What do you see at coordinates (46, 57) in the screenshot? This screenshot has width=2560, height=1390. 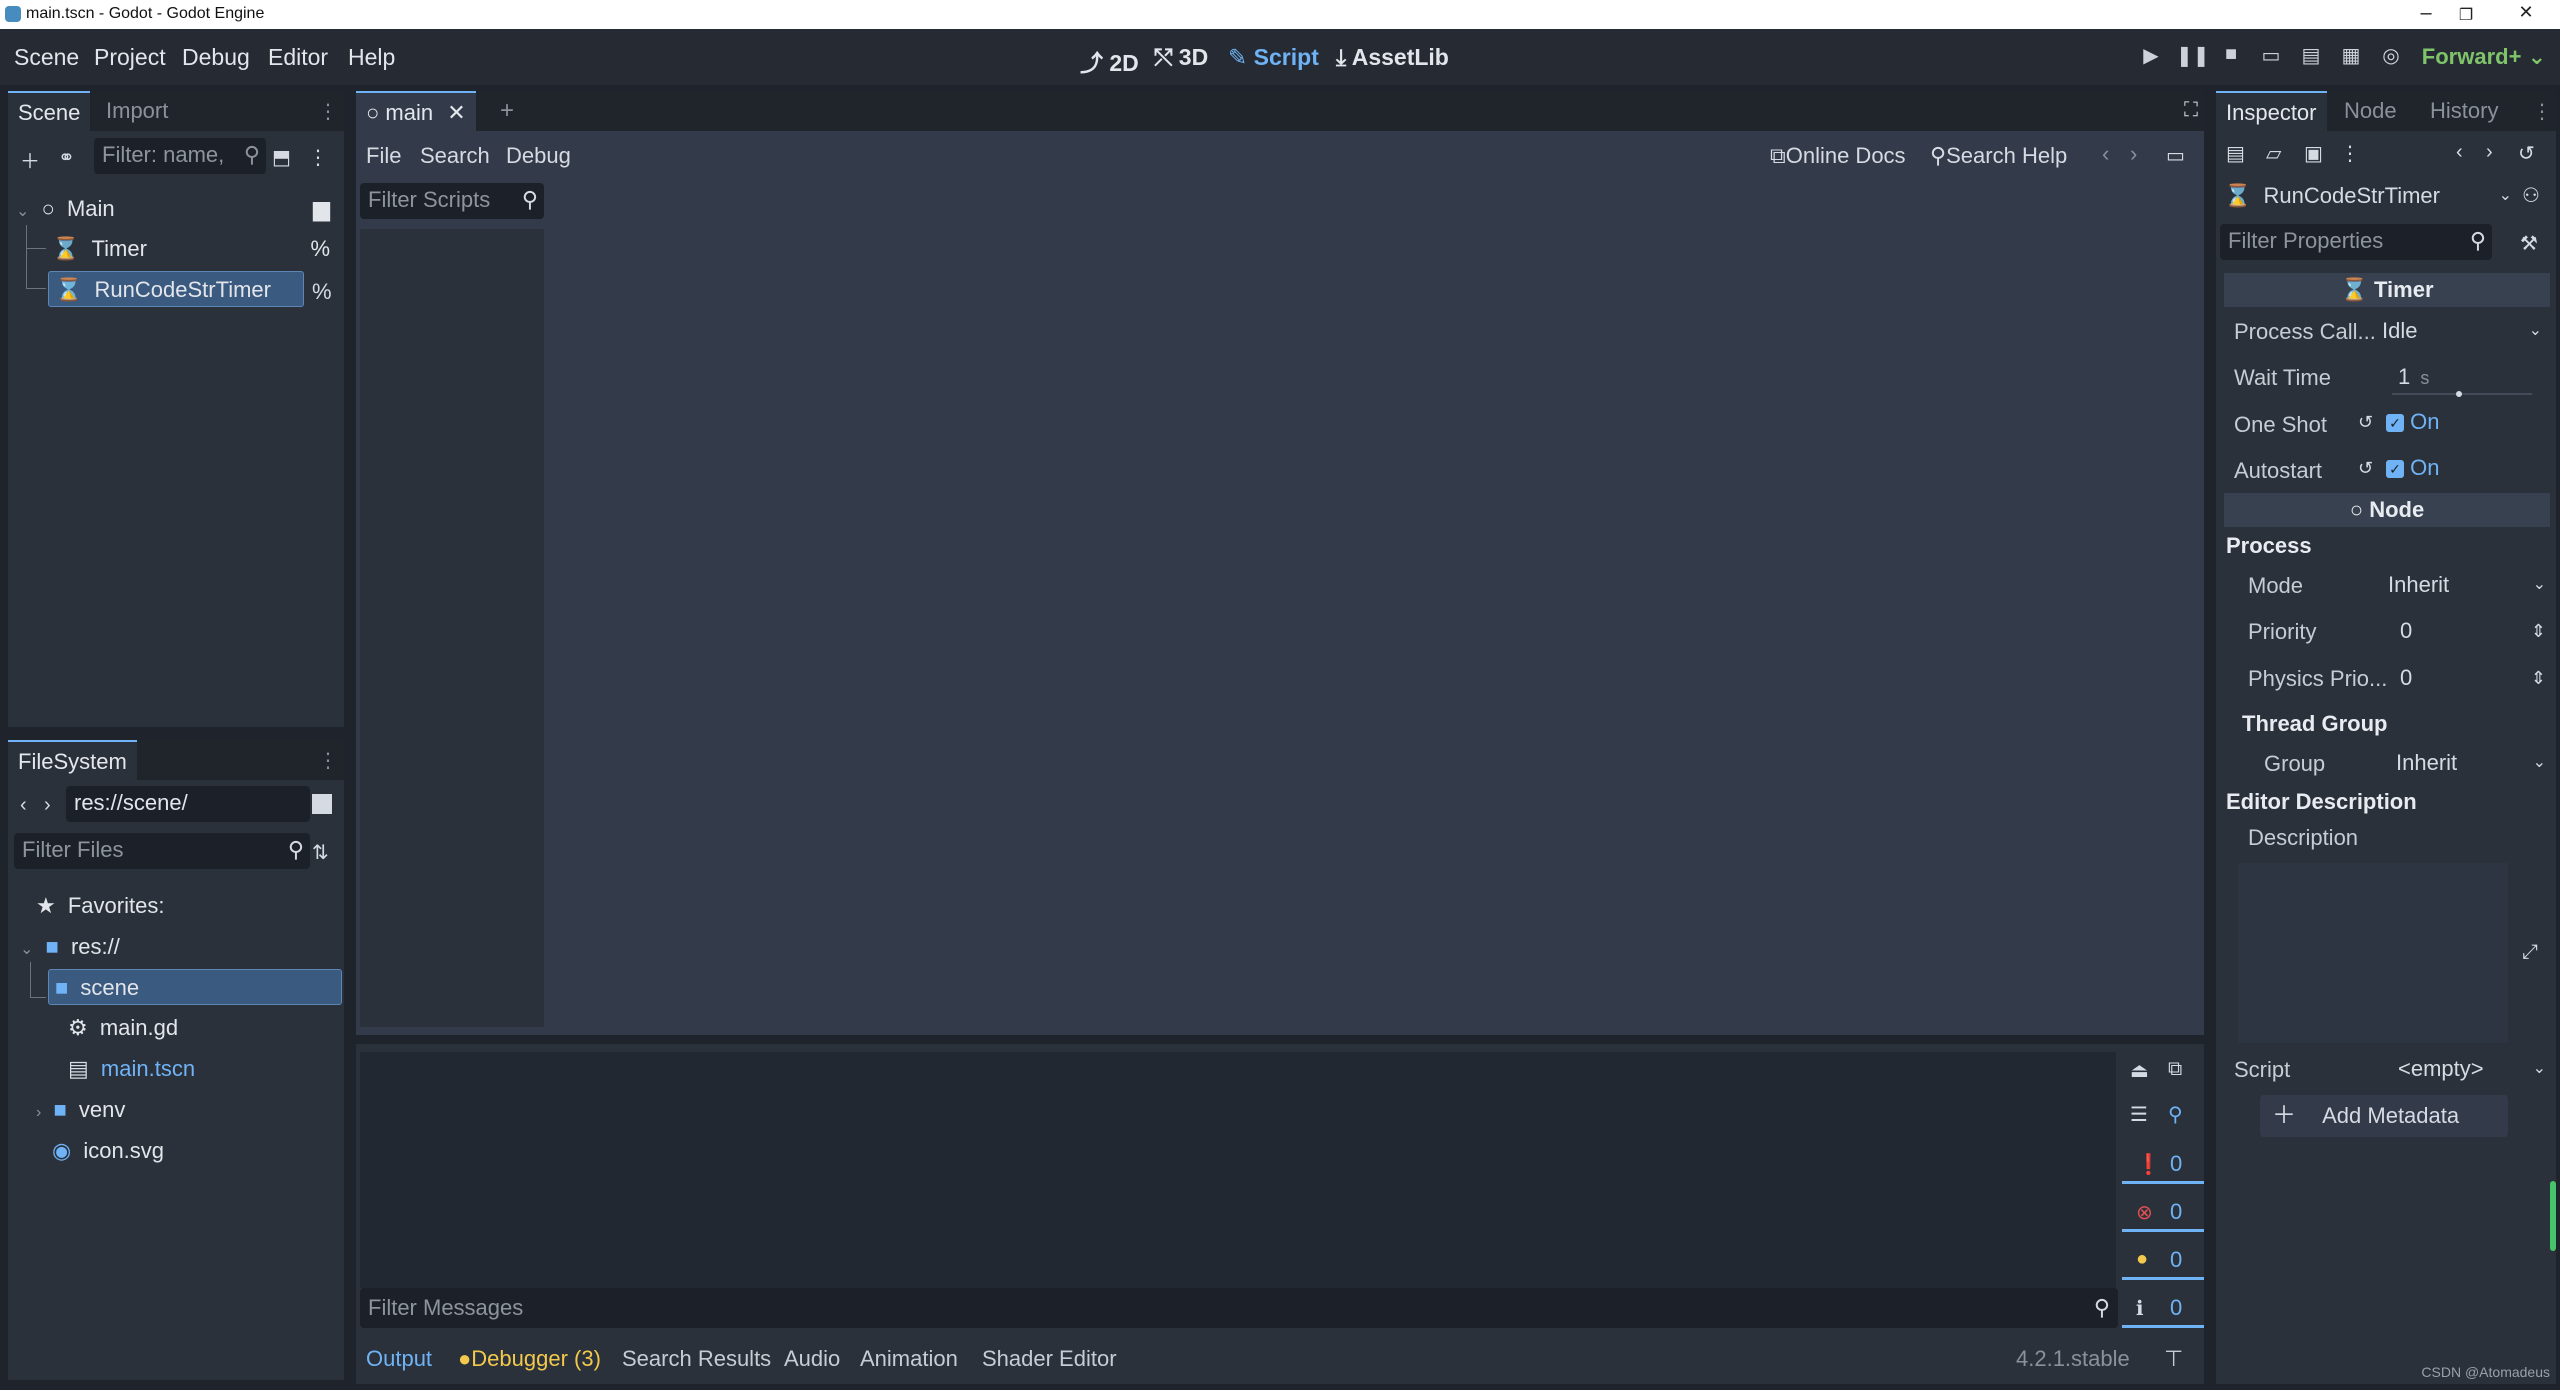 I see `menu-scene: Scene` at bounding box center [46, 57].